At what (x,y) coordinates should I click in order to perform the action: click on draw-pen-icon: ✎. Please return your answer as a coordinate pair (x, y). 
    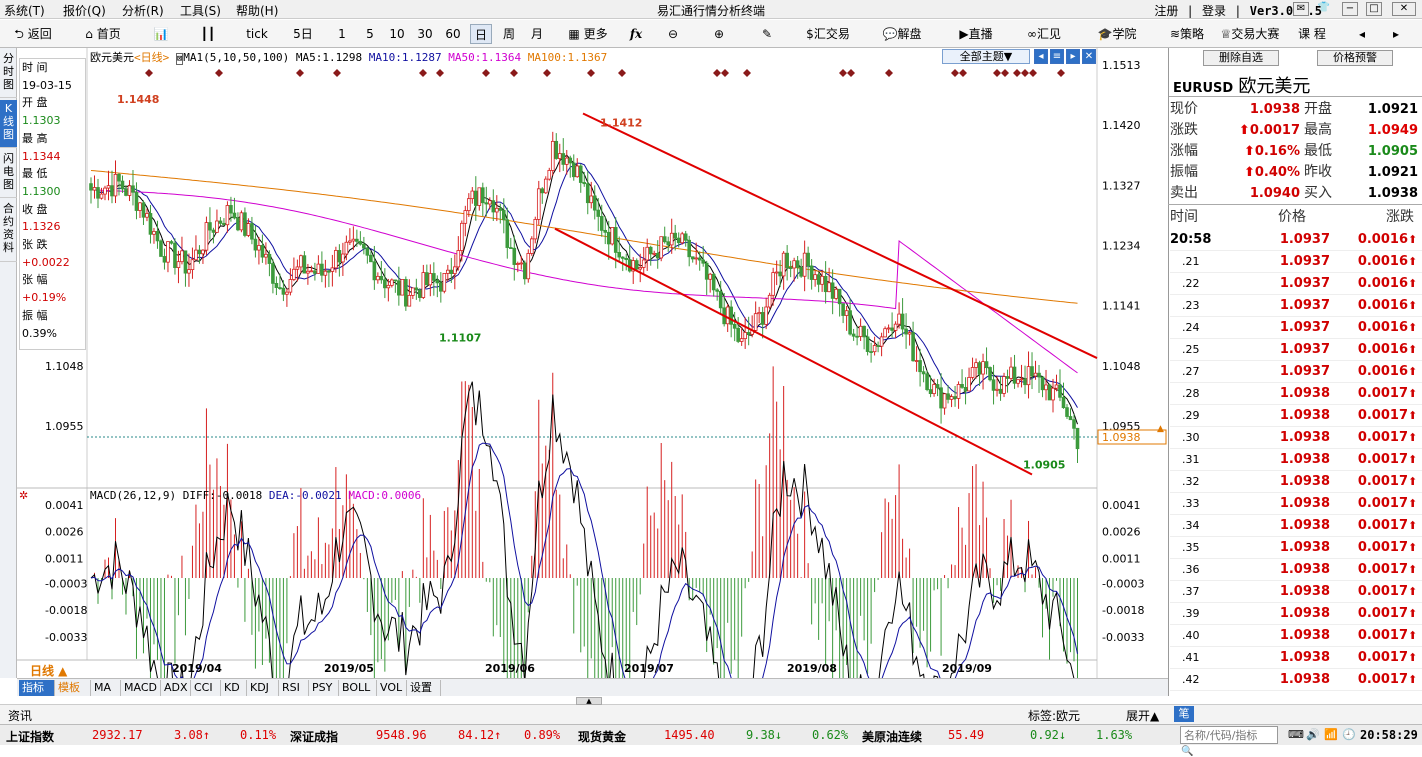
    Looking at the image, I should click on (767, 34).